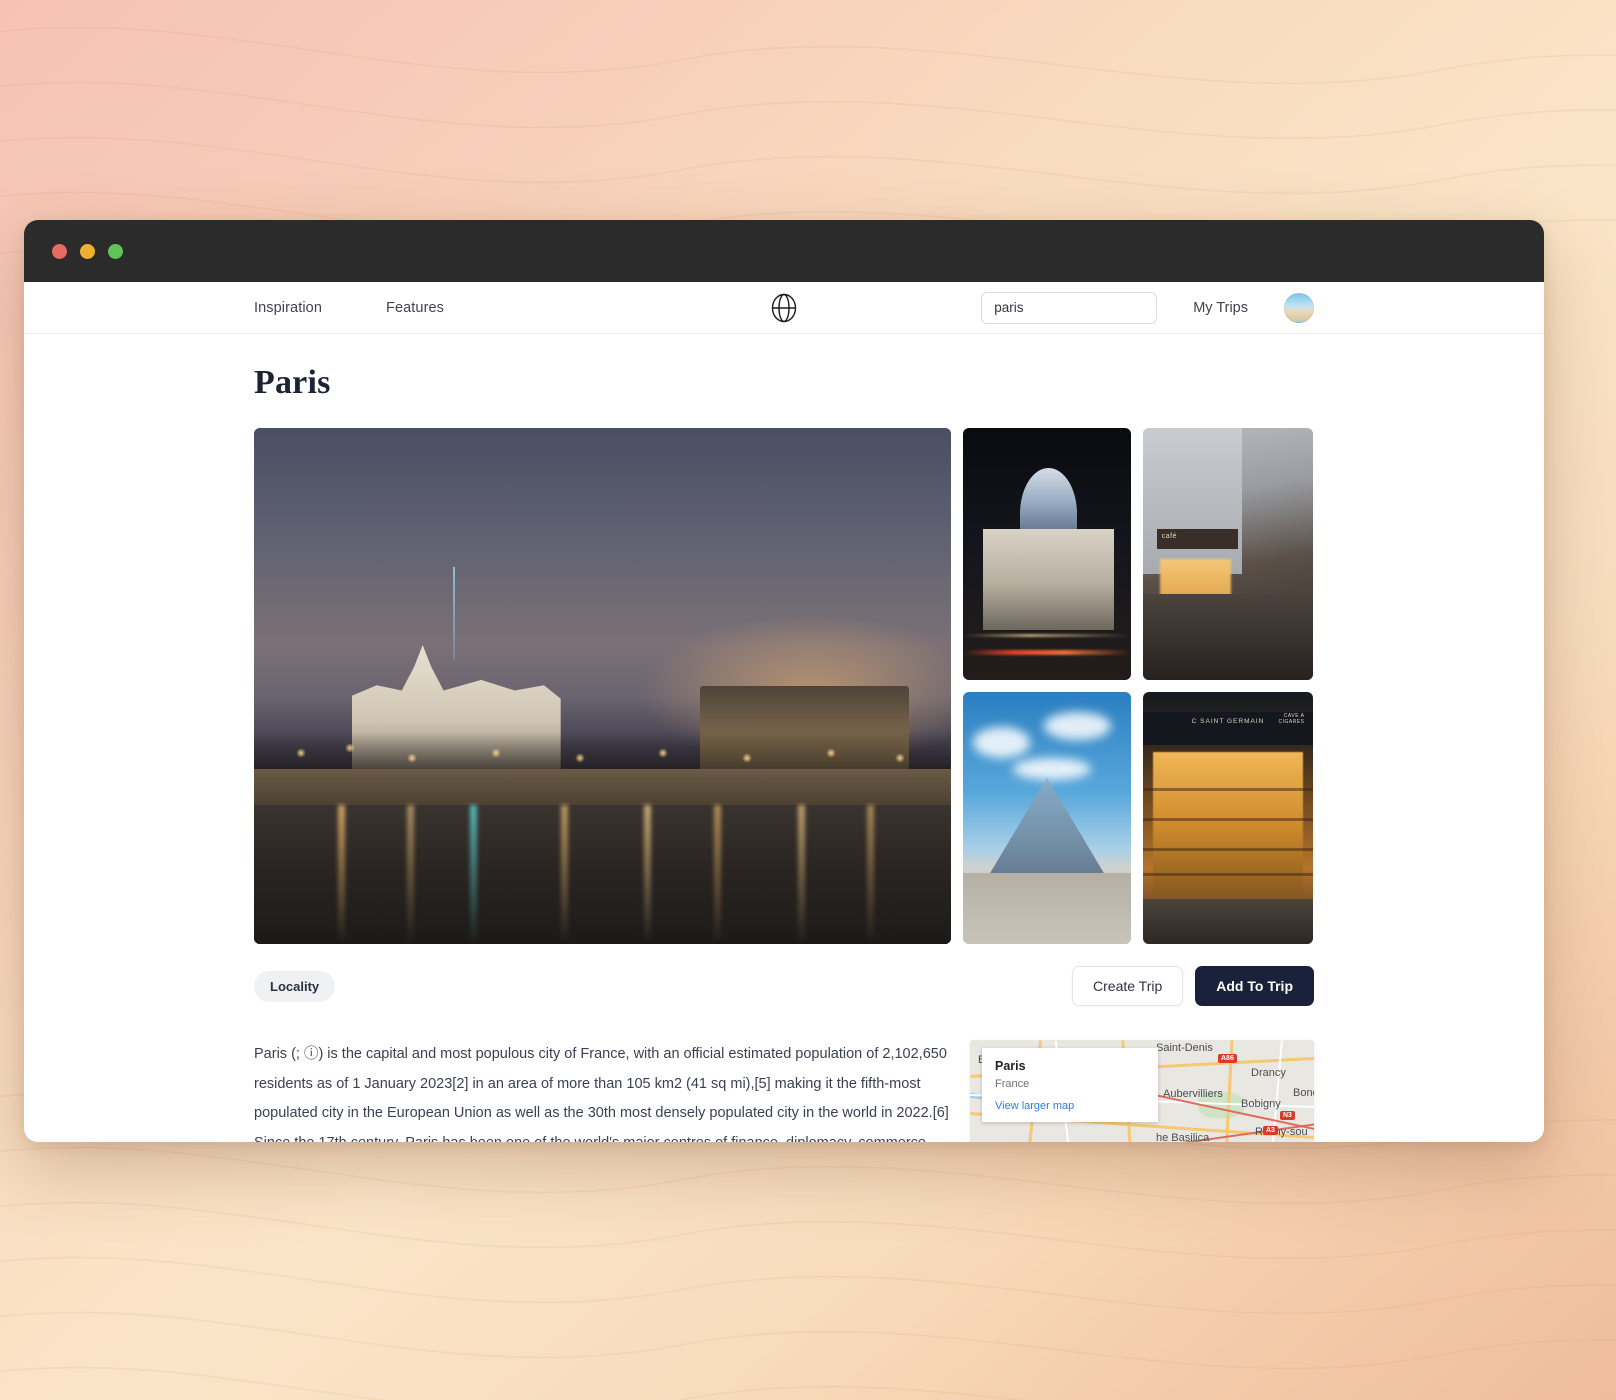  Describe the element at coordinates (1193, 986) in the screenshot. I see `action-buttons: Create Trip Add To Trip` at that location.